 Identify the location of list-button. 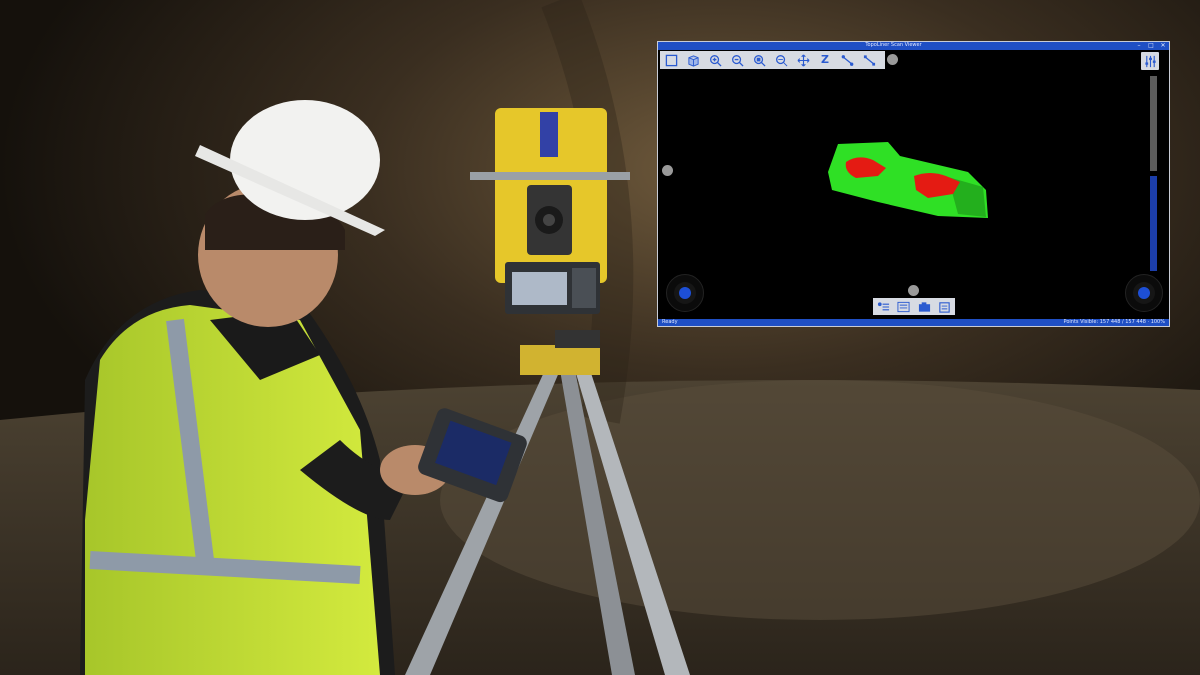
(904, 306).